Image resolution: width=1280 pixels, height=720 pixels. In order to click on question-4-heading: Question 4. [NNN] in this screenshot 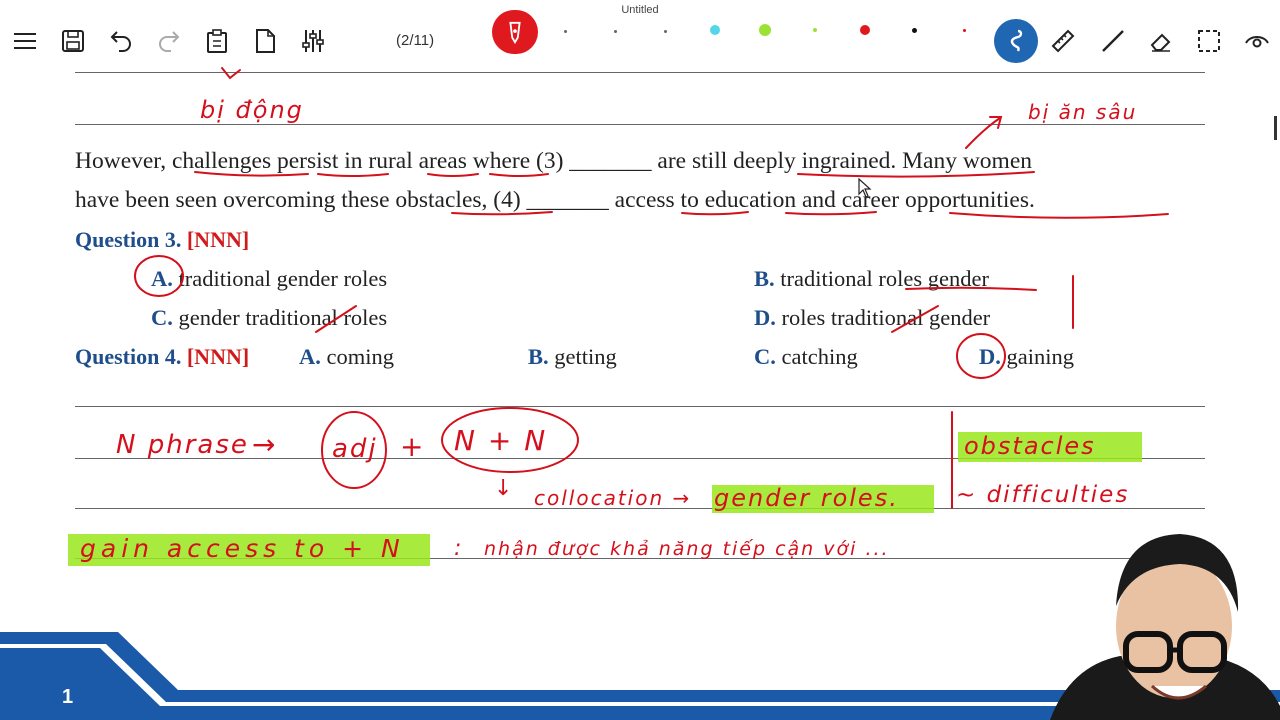, I will do `click(162, 357)`.